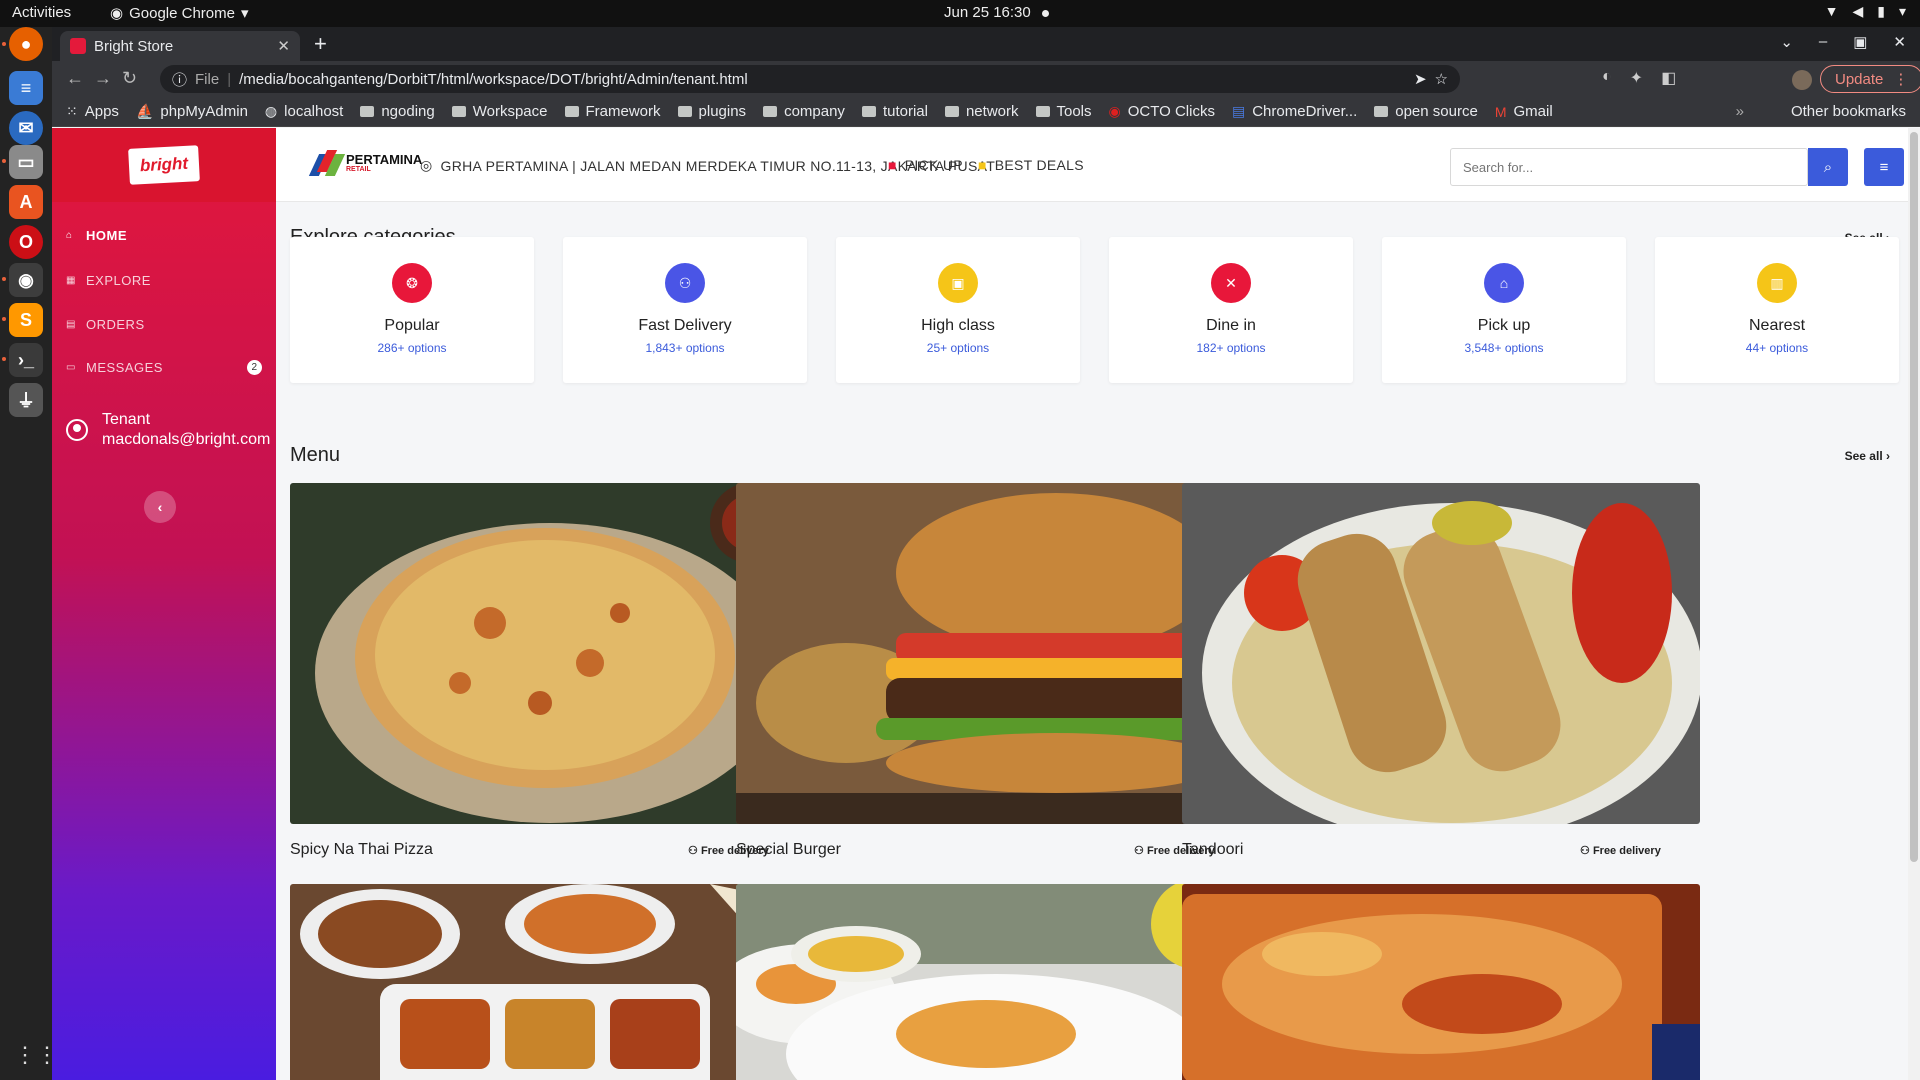  What do you see at coordinates (499, 111) in the screenshot?
I see `bookmark-workspace: Workspace` at bounding box center [499, 111].